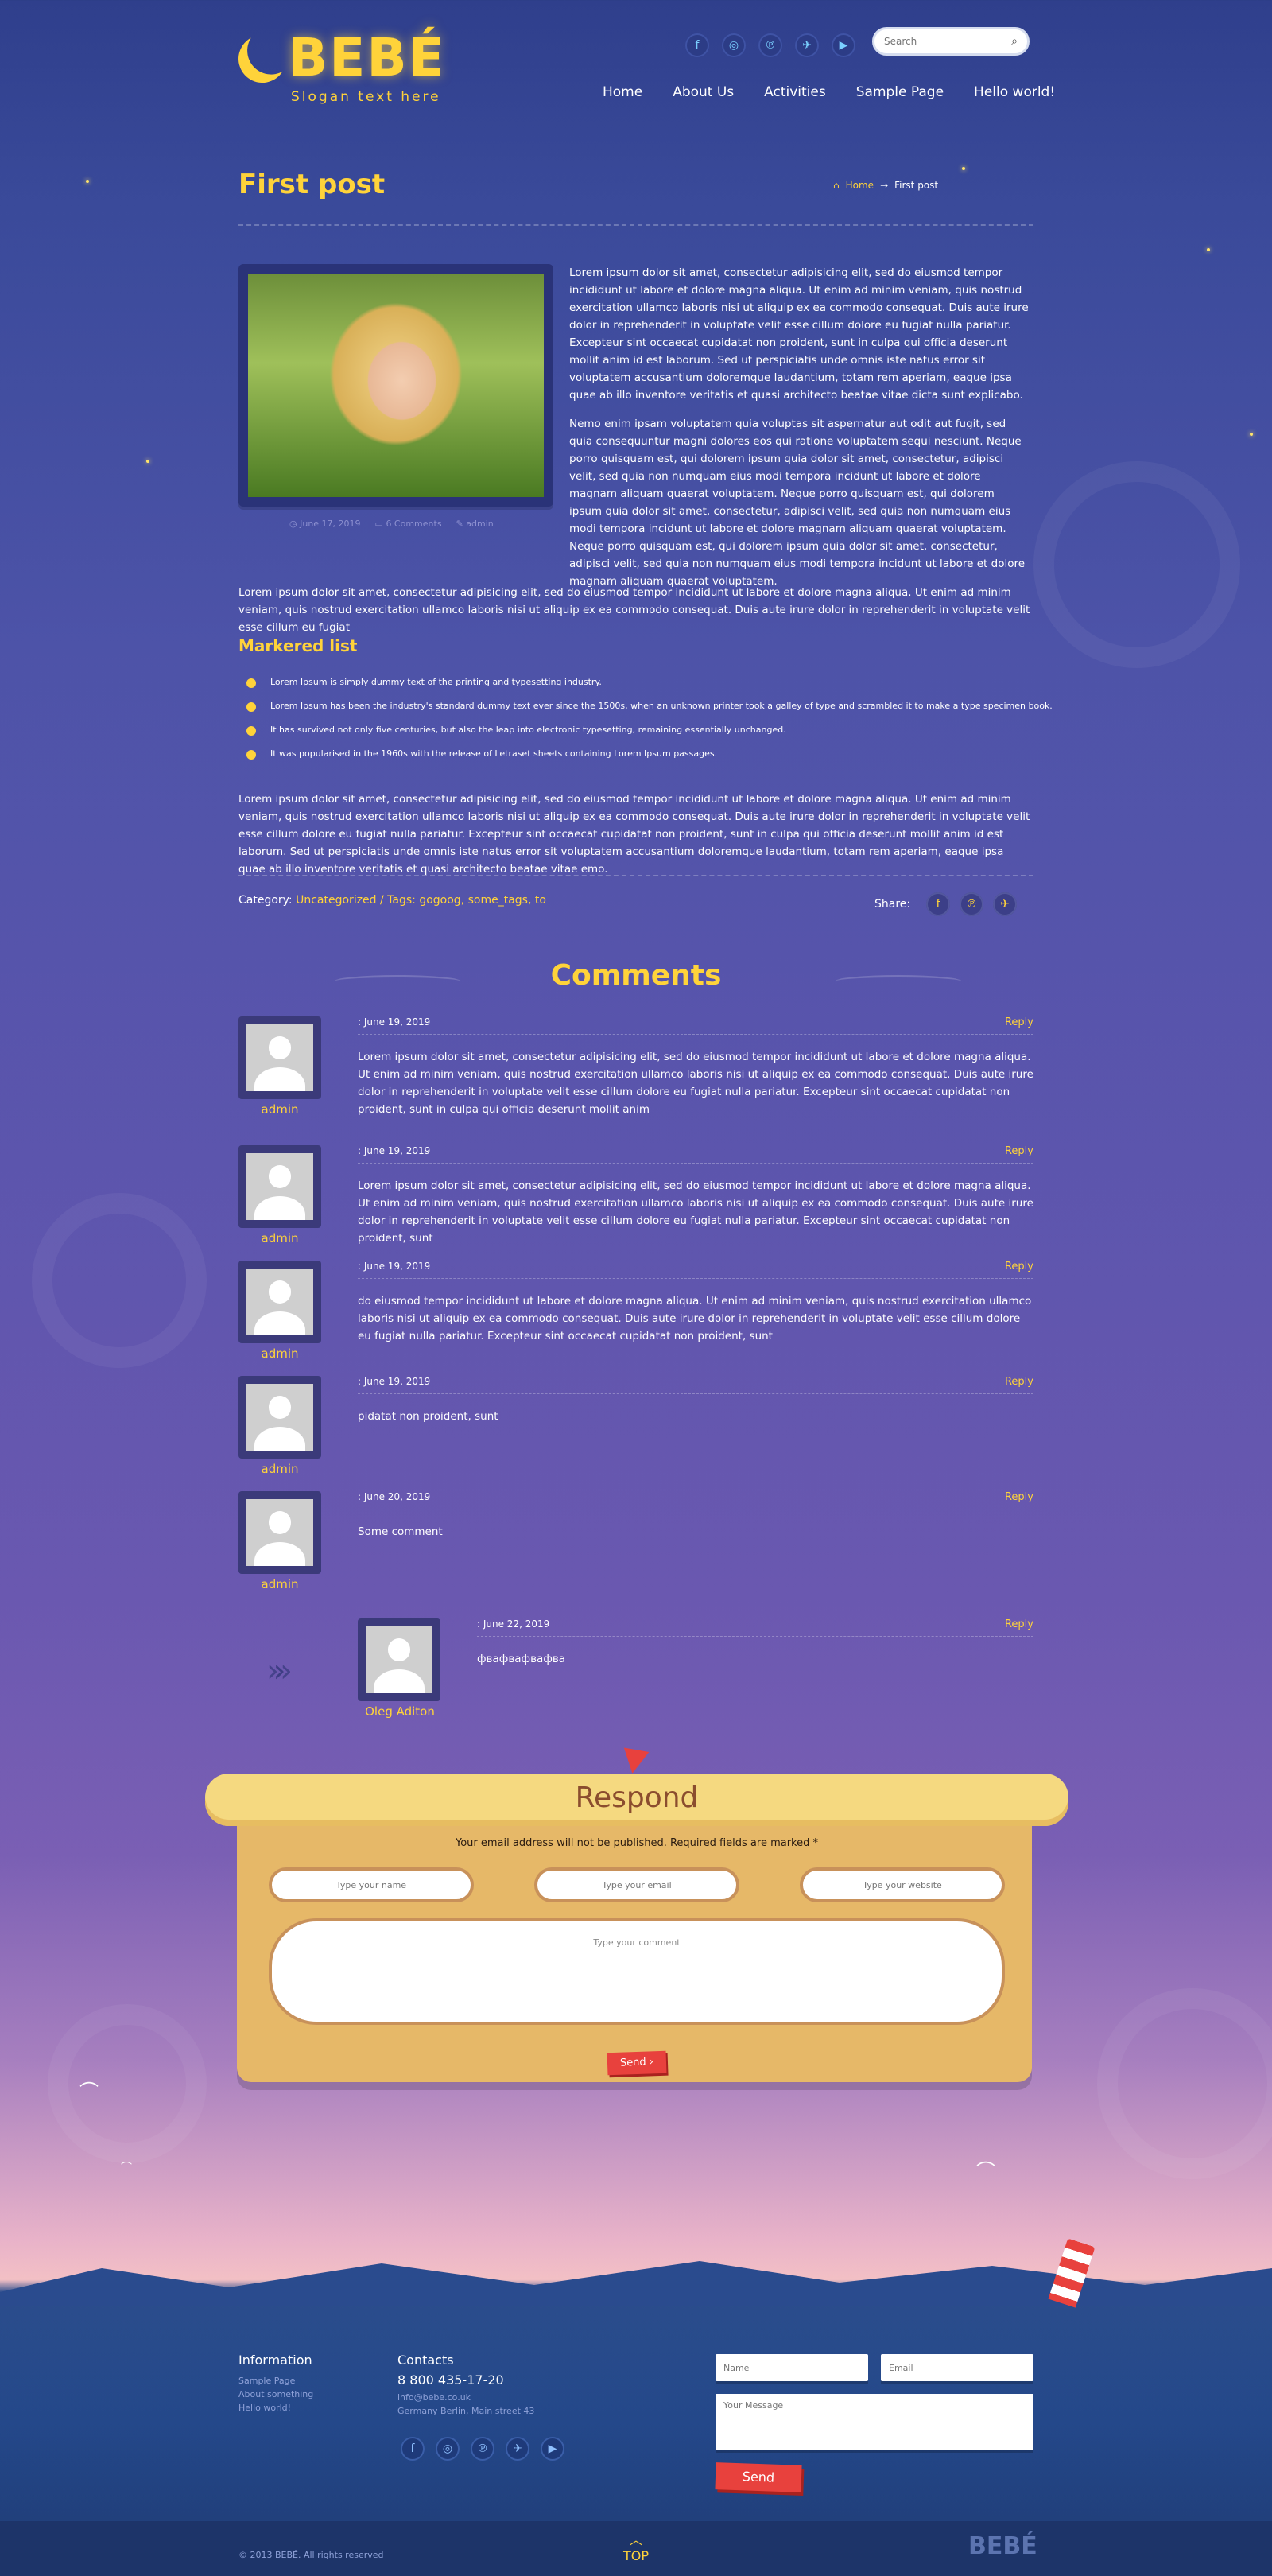  What do you see at coordinates (1014, 92) in the screenshot?
I see `nav-hello-world: Hello world!` at bounding box center [1014, 92].